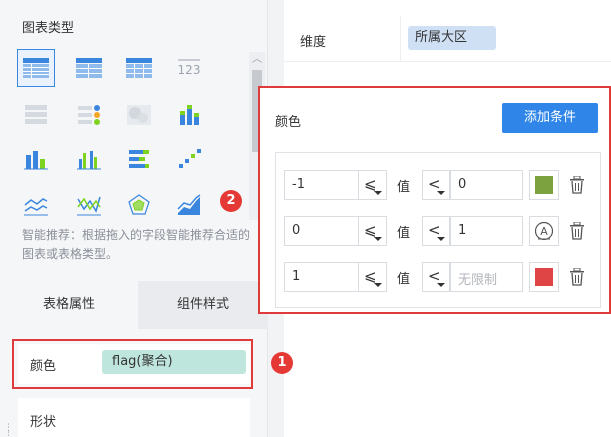 The image size is (611, 437). I want to click on shape-property-row: 形状, so click(134, 417).